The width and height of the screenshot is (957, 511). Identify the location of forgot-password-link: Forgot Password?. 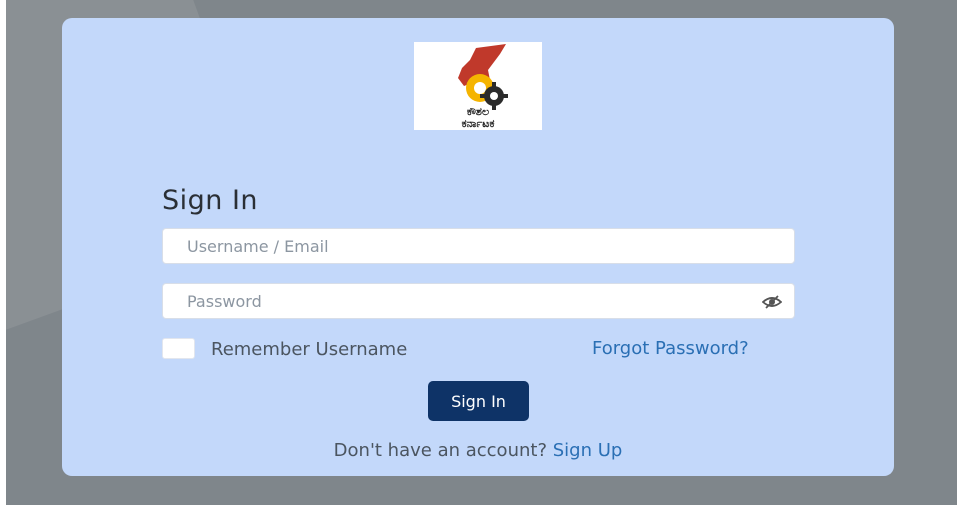
(670, 348).